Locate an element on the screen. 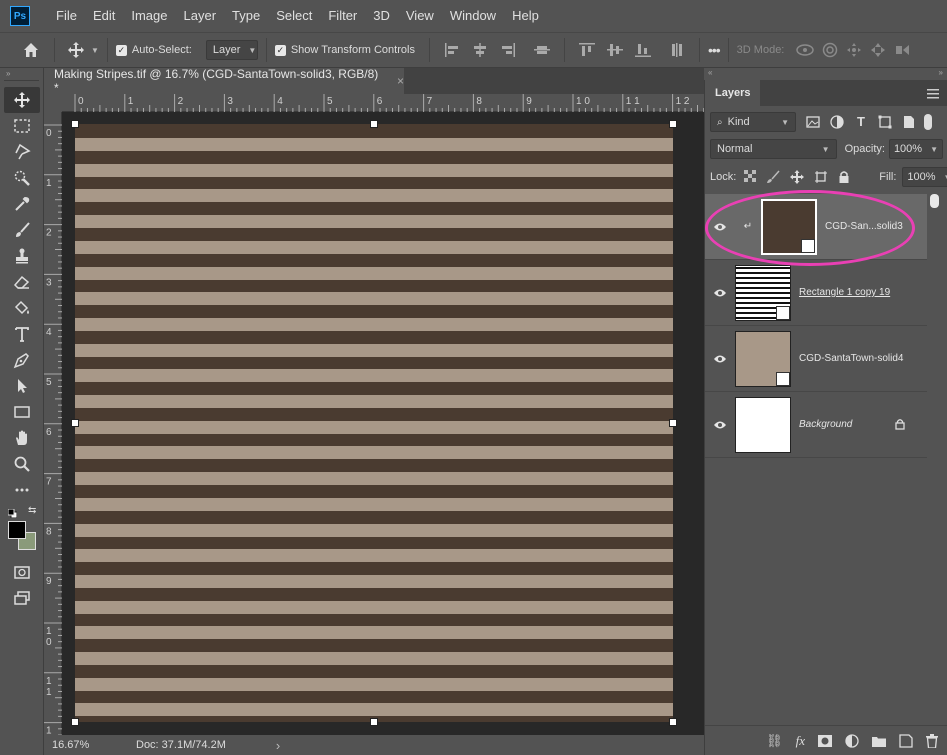 Image resolution: width=947 pixels, height=755 pixels. marquee-tool is located at coordinates (22, 126).